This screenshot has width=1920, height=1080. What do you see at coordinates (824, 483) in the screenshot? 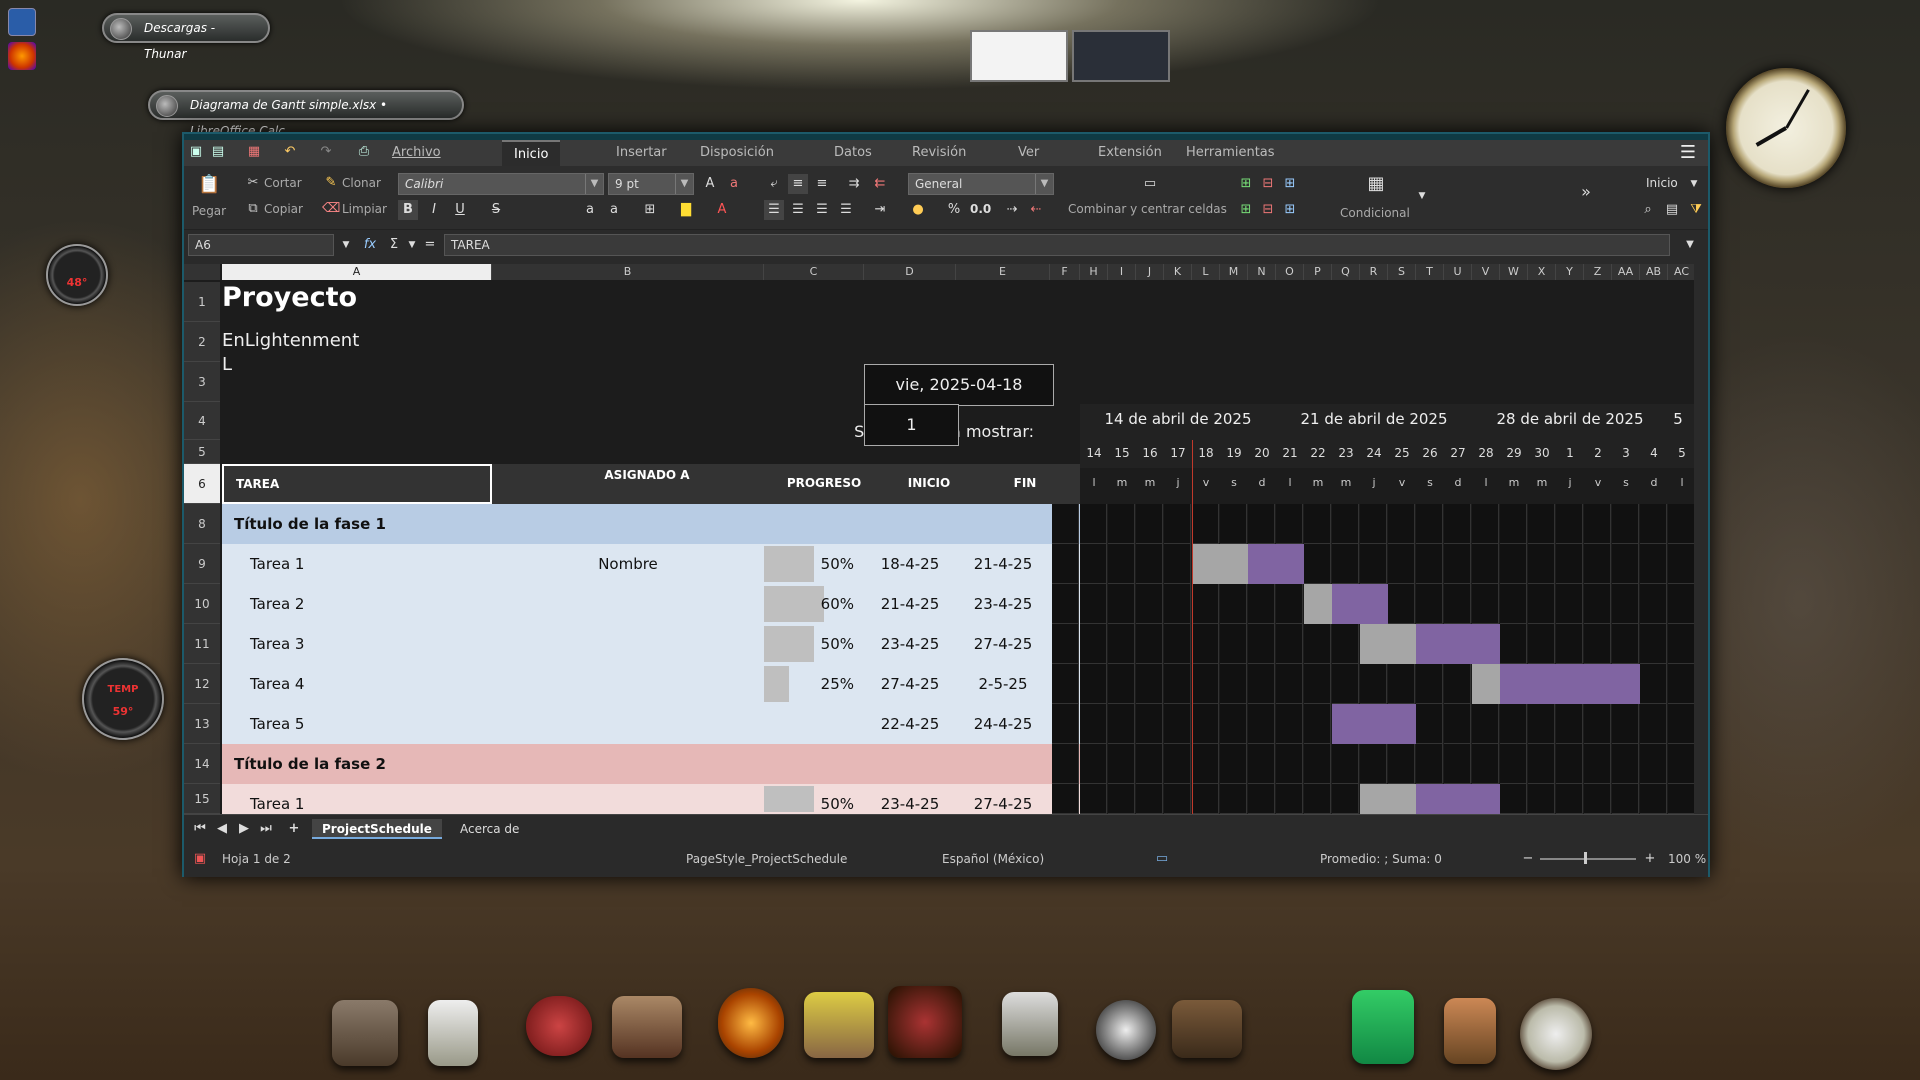
I see `header-progress: PROGRESO` at bounding box center [824, 483].